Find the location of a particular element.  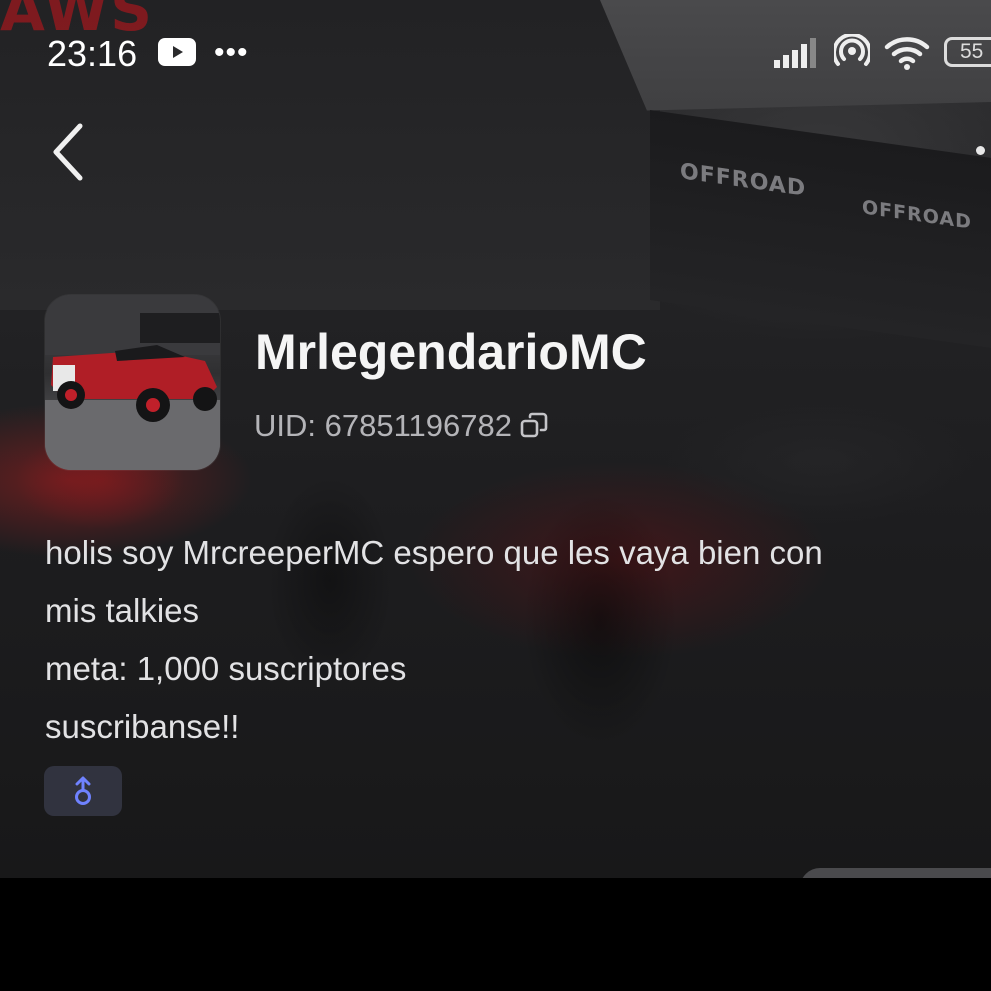

hotspot-icon is located at coordinates (852, 50).